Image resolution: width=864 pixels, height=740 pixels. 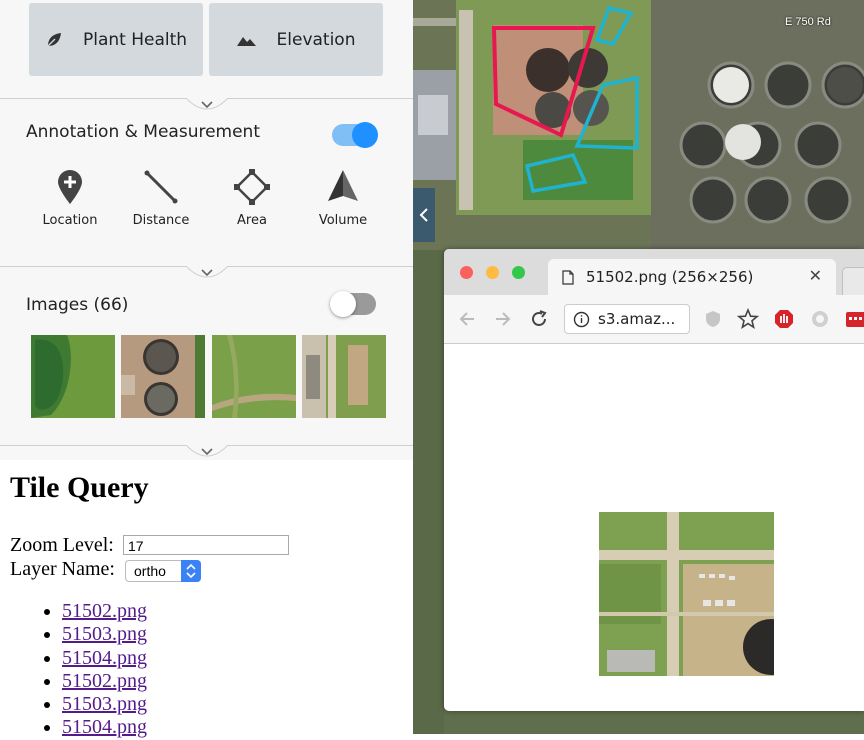 I want to click on leaf-icon, so click(x=54, y=39).